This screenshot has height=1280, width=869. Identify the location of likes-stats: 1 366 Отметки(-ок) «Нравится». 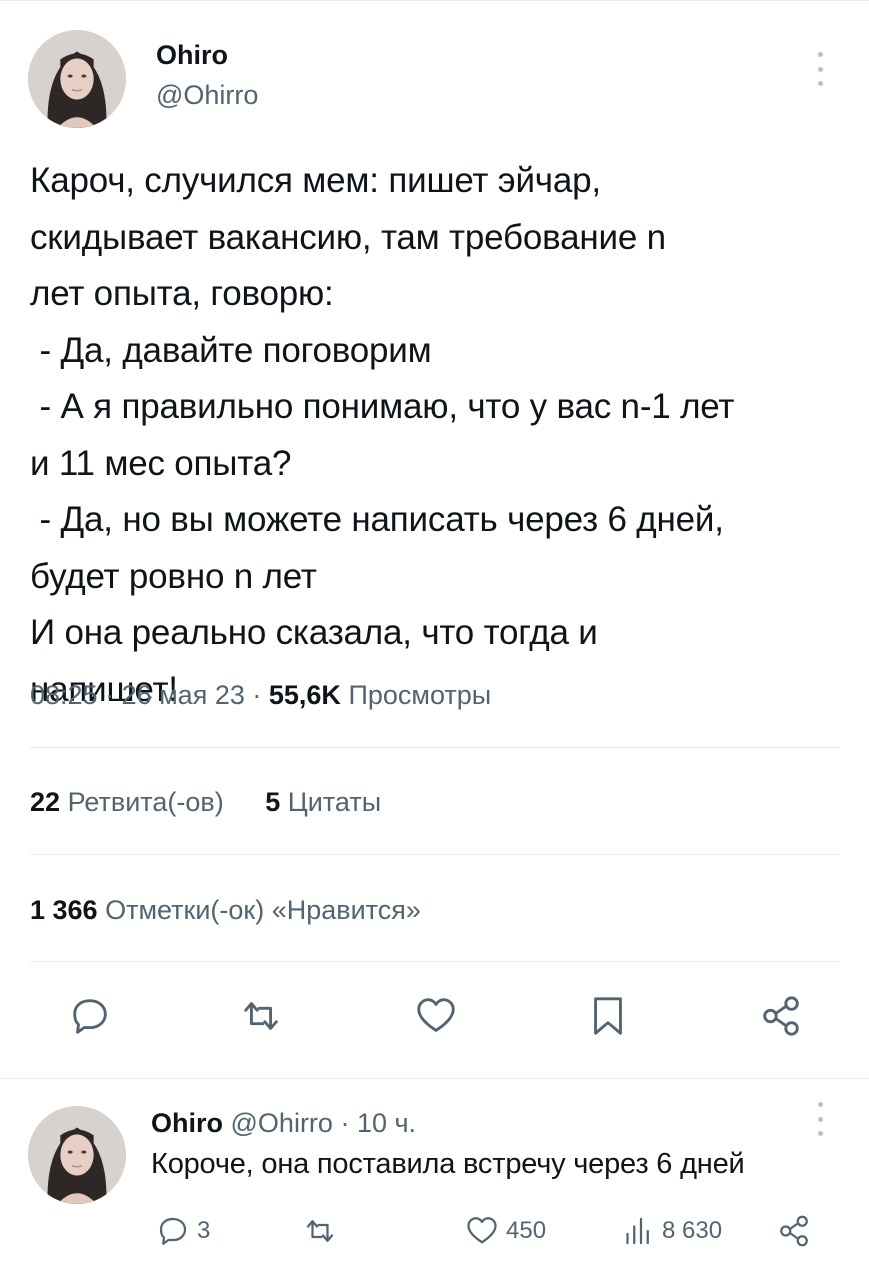
(242, 910).